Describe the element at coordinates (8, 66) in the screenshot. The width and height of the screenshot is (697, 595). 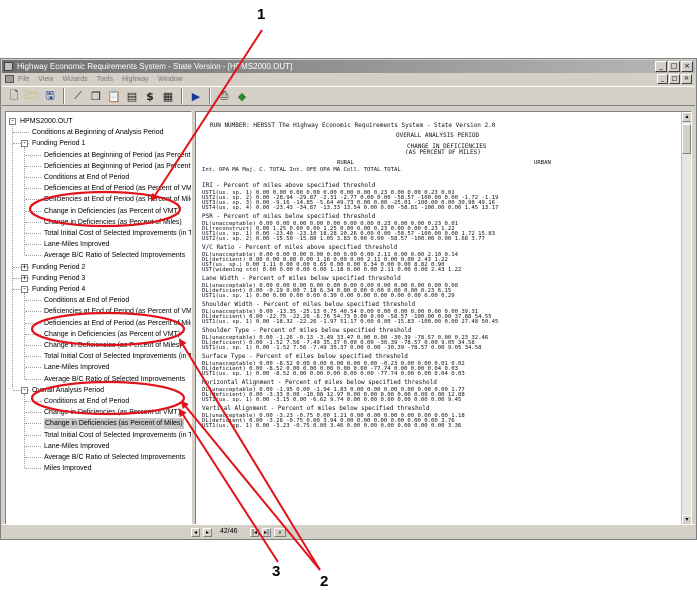
I see `app-icon` at that location.